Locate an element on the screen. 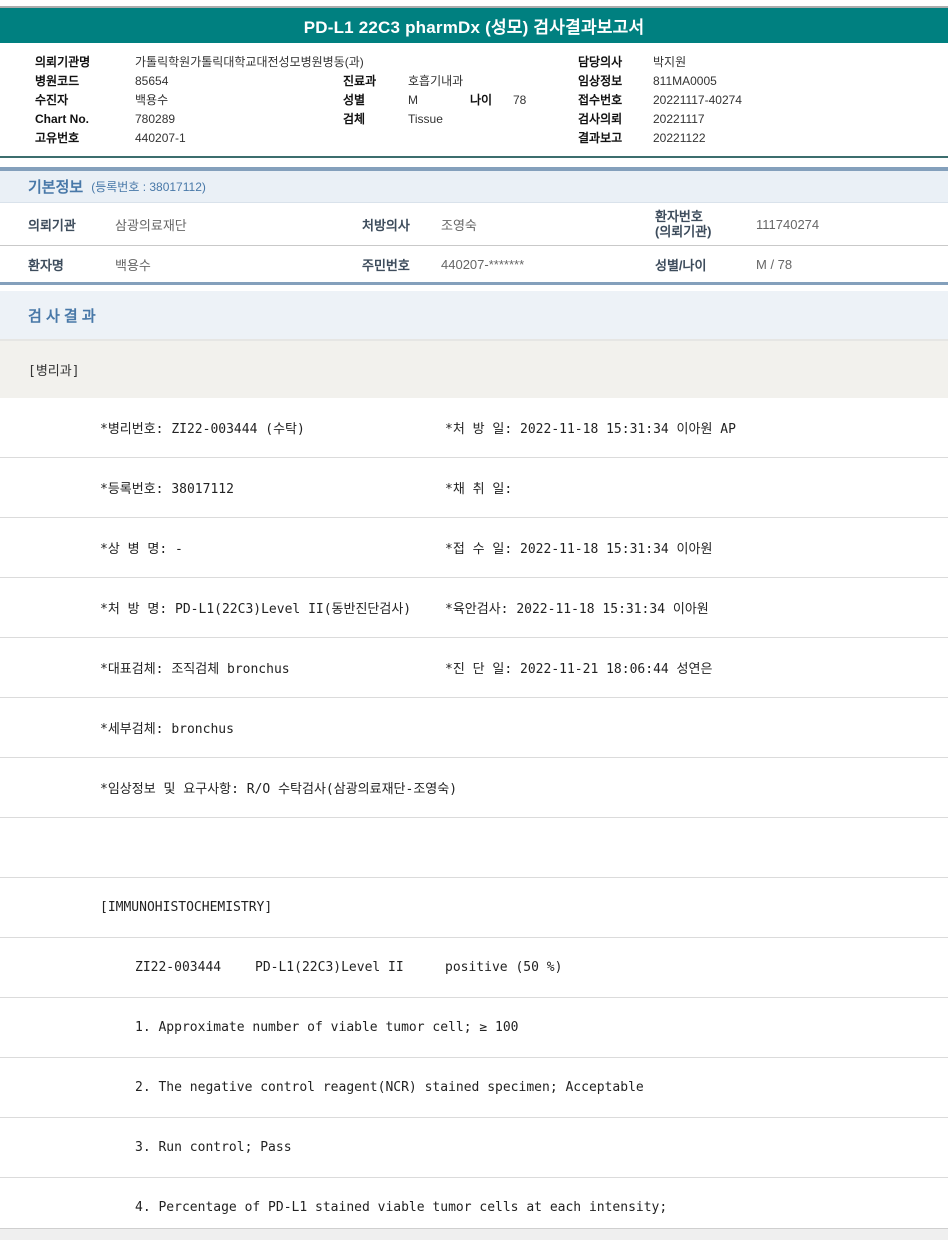 Image resolution: width=948 pixels, height=1240 pixels. field-value: 20221117 is located at coordinates (679, 119).